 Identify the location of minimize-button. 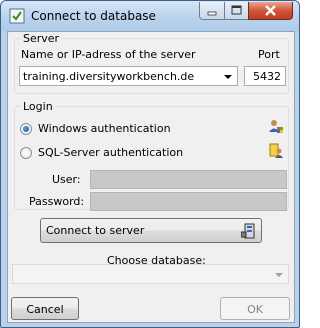
(212, 11).